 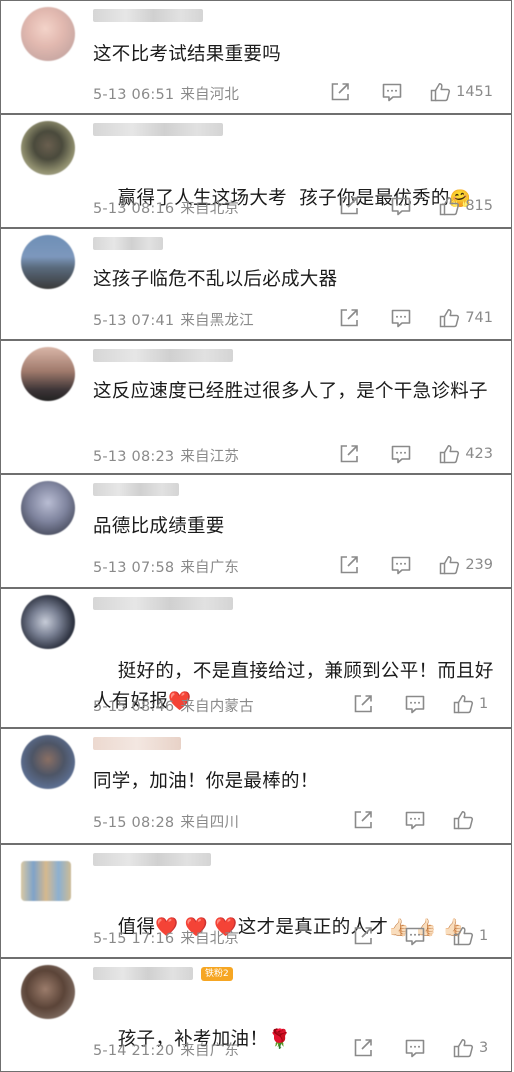 I want to click on comment-text: 孩子，补考加油！🌹, so click(x=294, y=1033).